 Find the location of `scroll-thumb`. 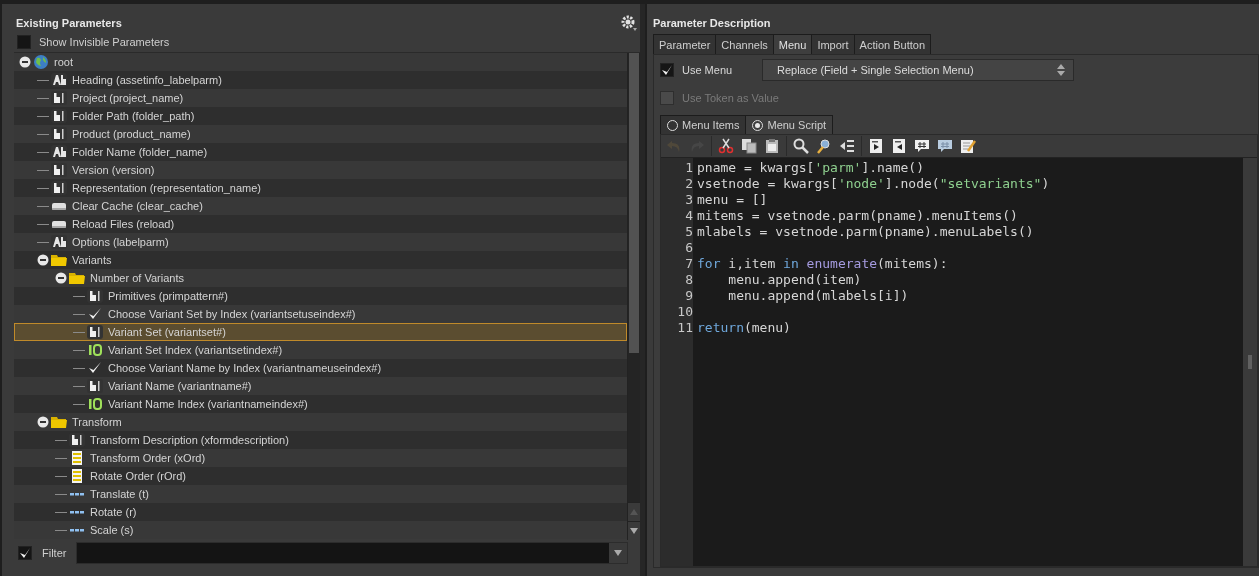

scroll-thumb is located at coordinates (634, 203).